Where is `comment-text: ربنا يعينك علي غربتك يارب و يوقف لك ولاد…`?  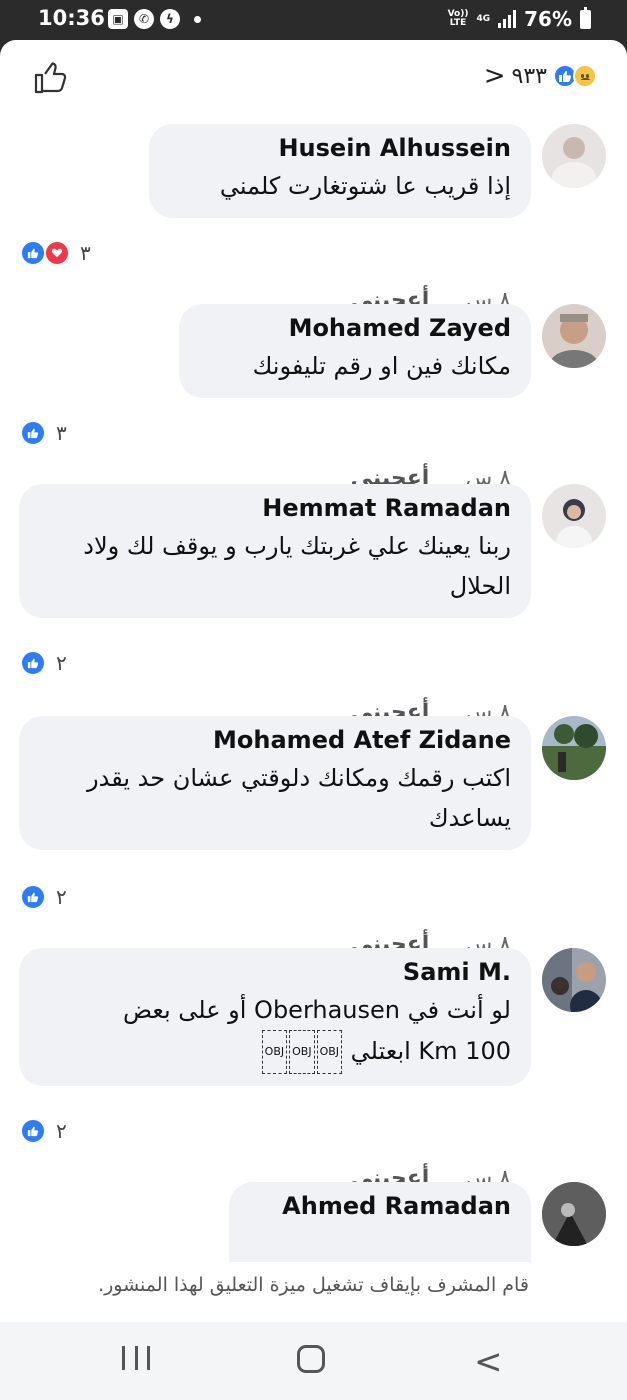 comment-text: ربنا يعينك علي غربتك يارب و يوقف لك ولاد… is located at coordinates (297, 566).